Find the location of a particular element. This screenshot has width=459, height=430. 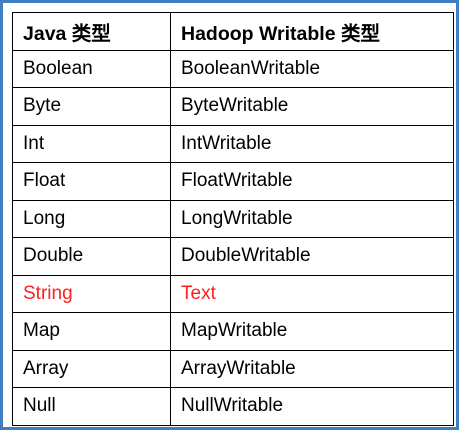

table-row: Float FloatWritable is located at coordinates (233, 181).